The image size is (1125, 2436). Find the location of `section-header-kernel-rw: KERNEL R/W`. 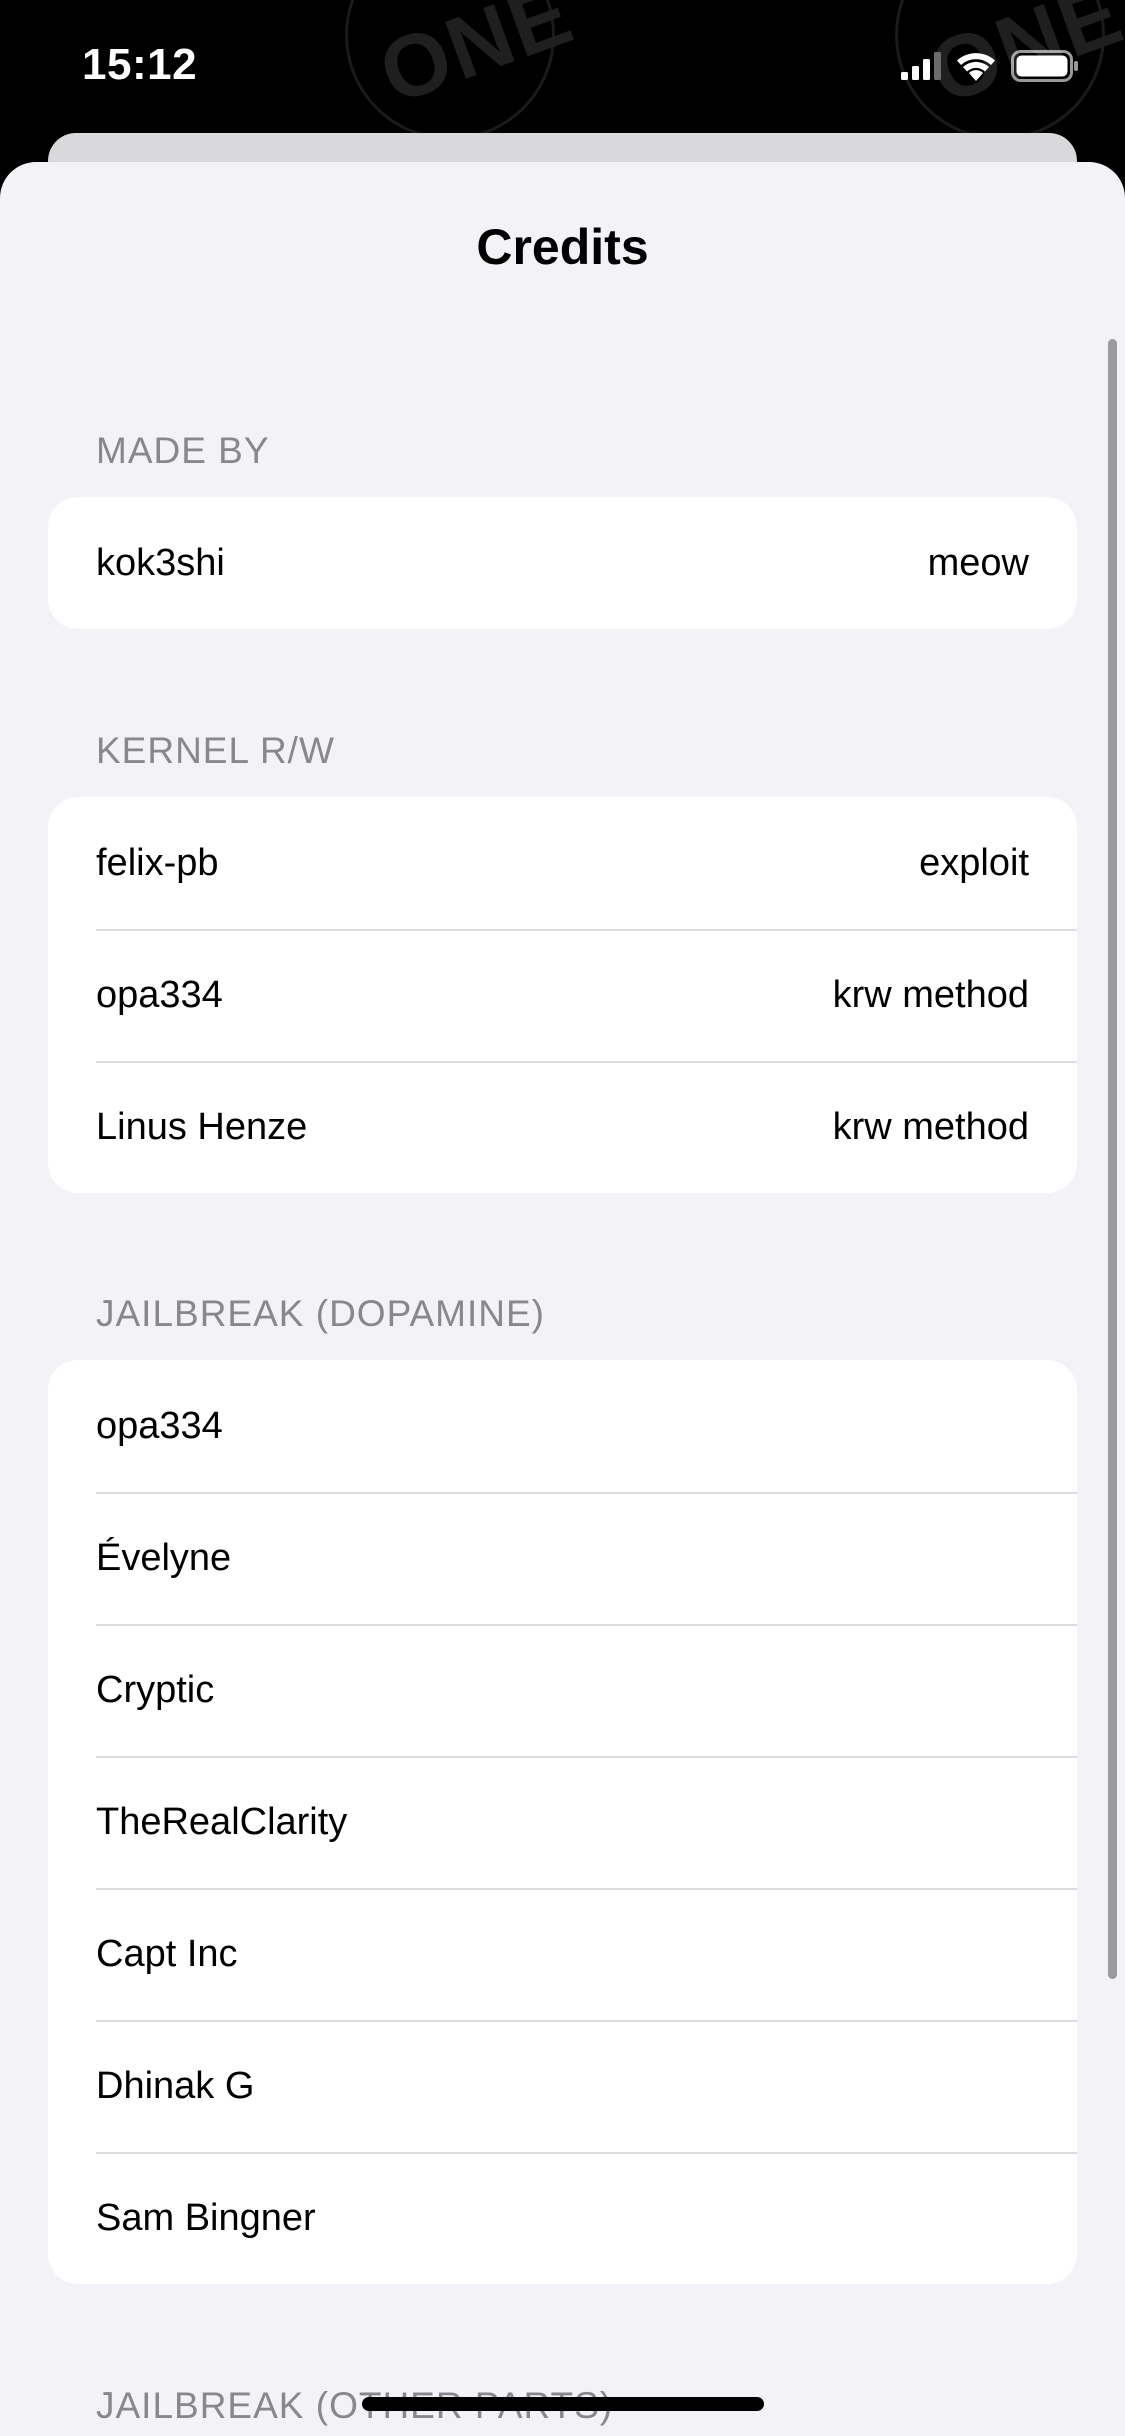

section-header-kernel-rw: KERNEL R/W is located at coordinates (215, 750).